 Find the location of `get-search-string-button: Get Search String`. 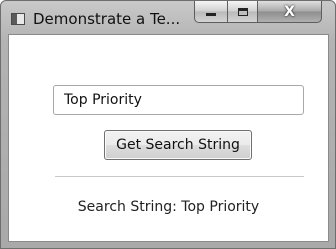

get-search-string-button: Get Search String is located at coordinates (178, 145).